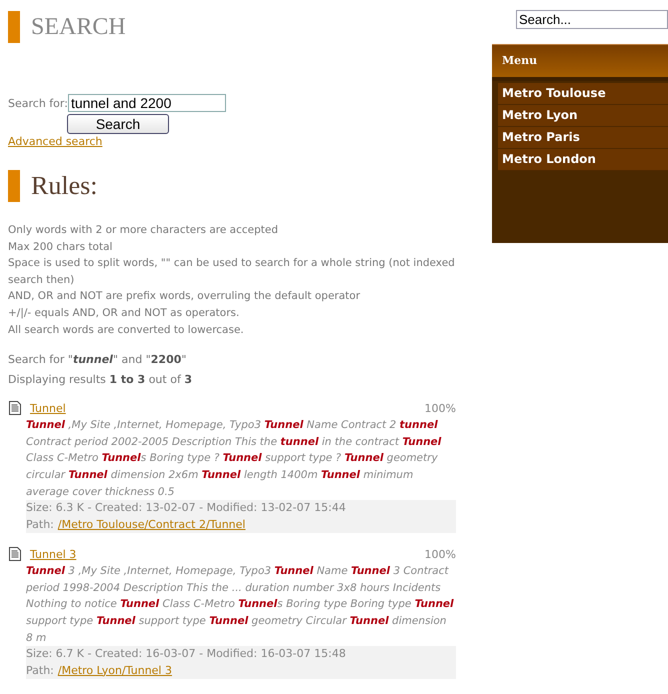  What do you see at coordinates (126, 330) in the screenshot?
I see `rule-text: All search words are converted to lowercase.` at bounding box center [126, 330].